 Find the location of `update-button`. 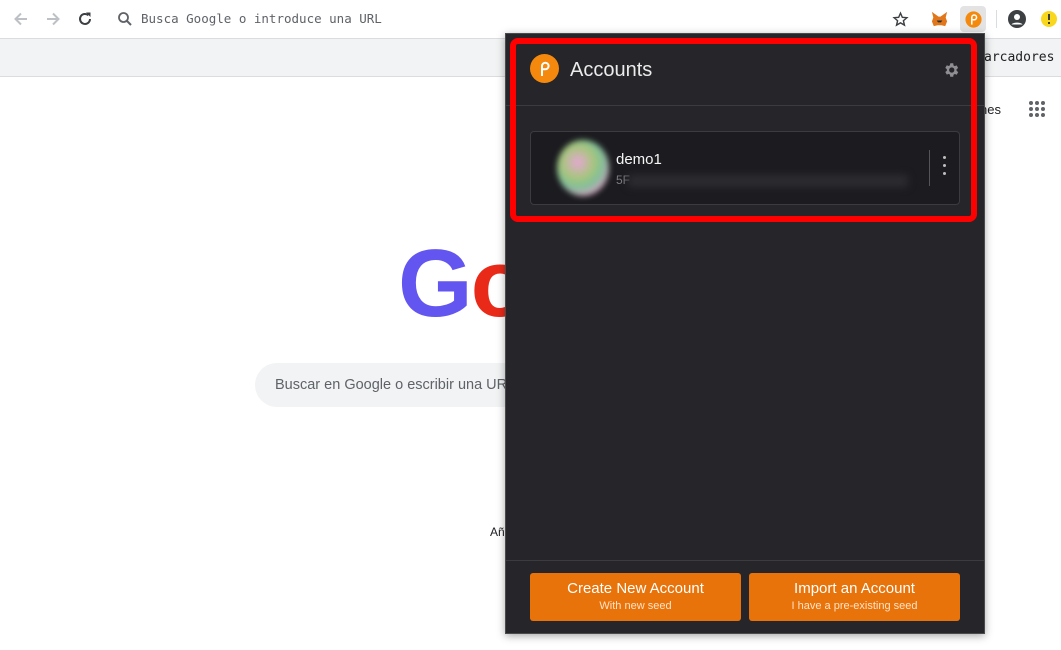

update-button is located at coordinates (1049, 19).